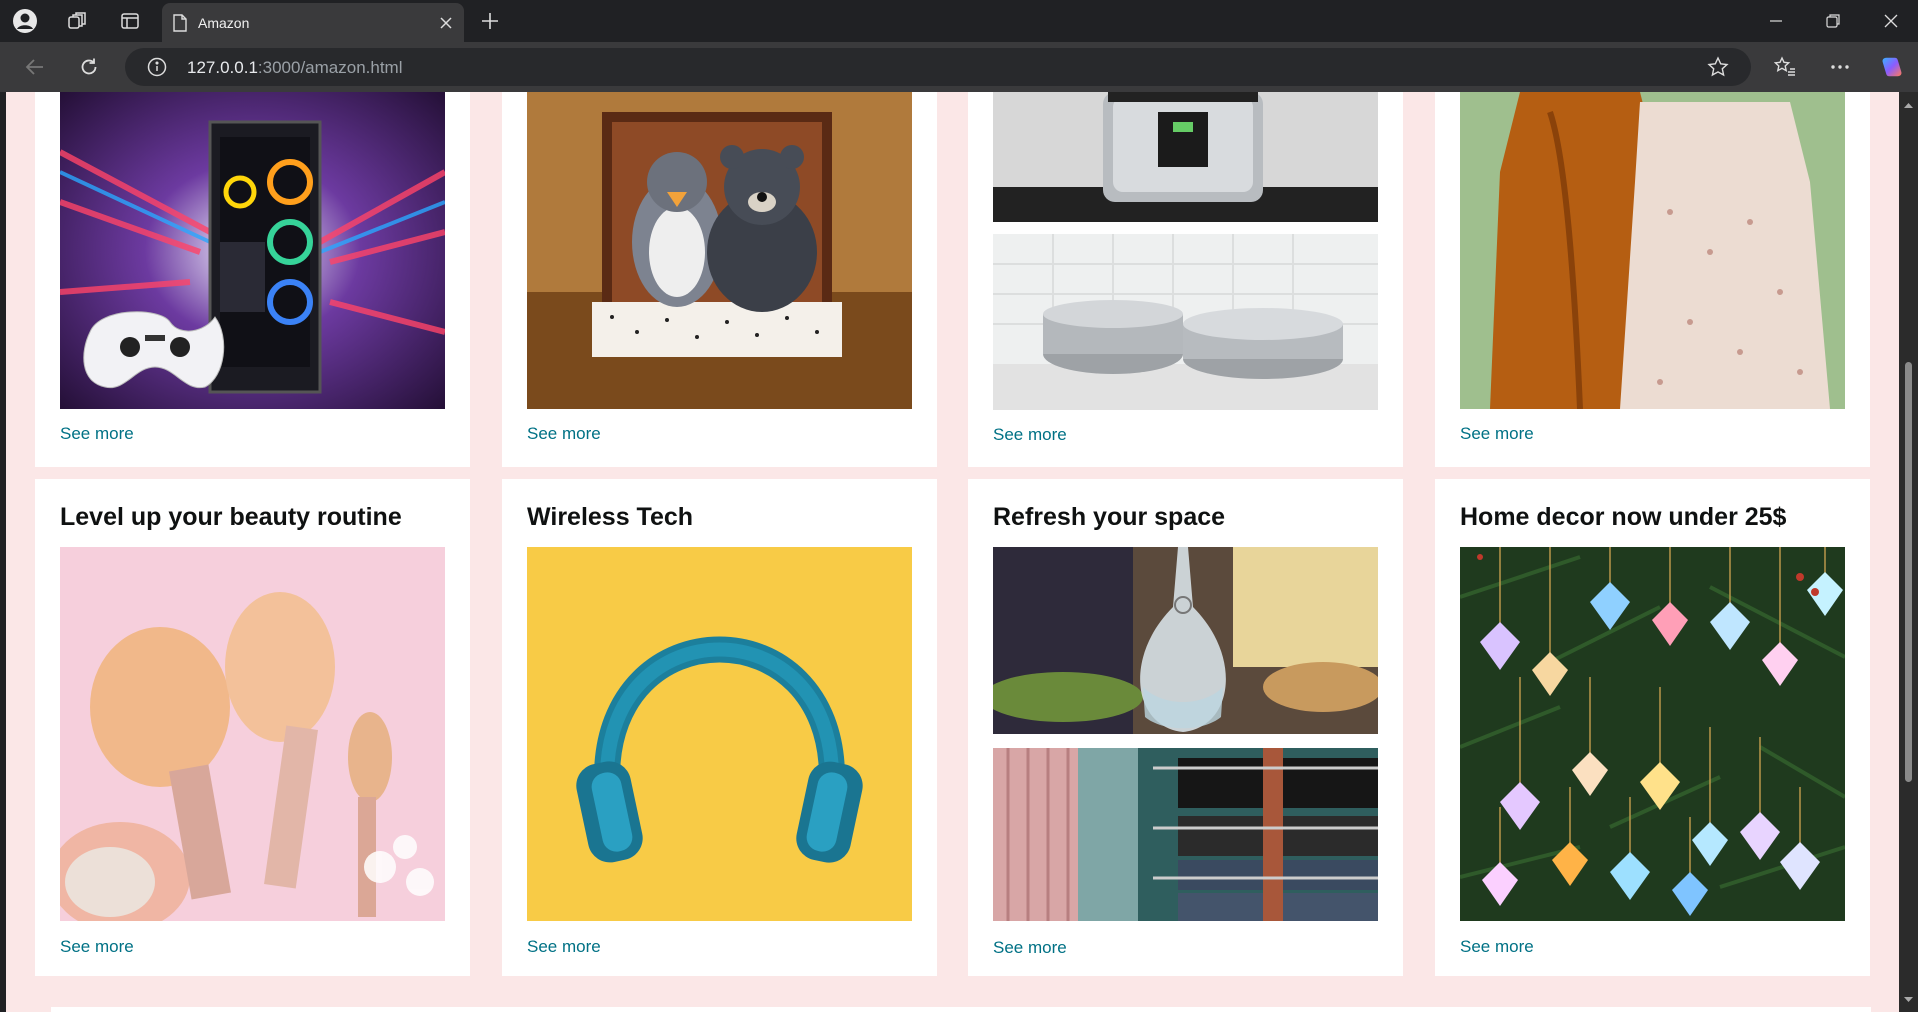 The height and width of the screenshot is (1012, 1918). Describe the element at coordinates (490, 21) in the screenshot. I see `new-tab-icon` at that location.